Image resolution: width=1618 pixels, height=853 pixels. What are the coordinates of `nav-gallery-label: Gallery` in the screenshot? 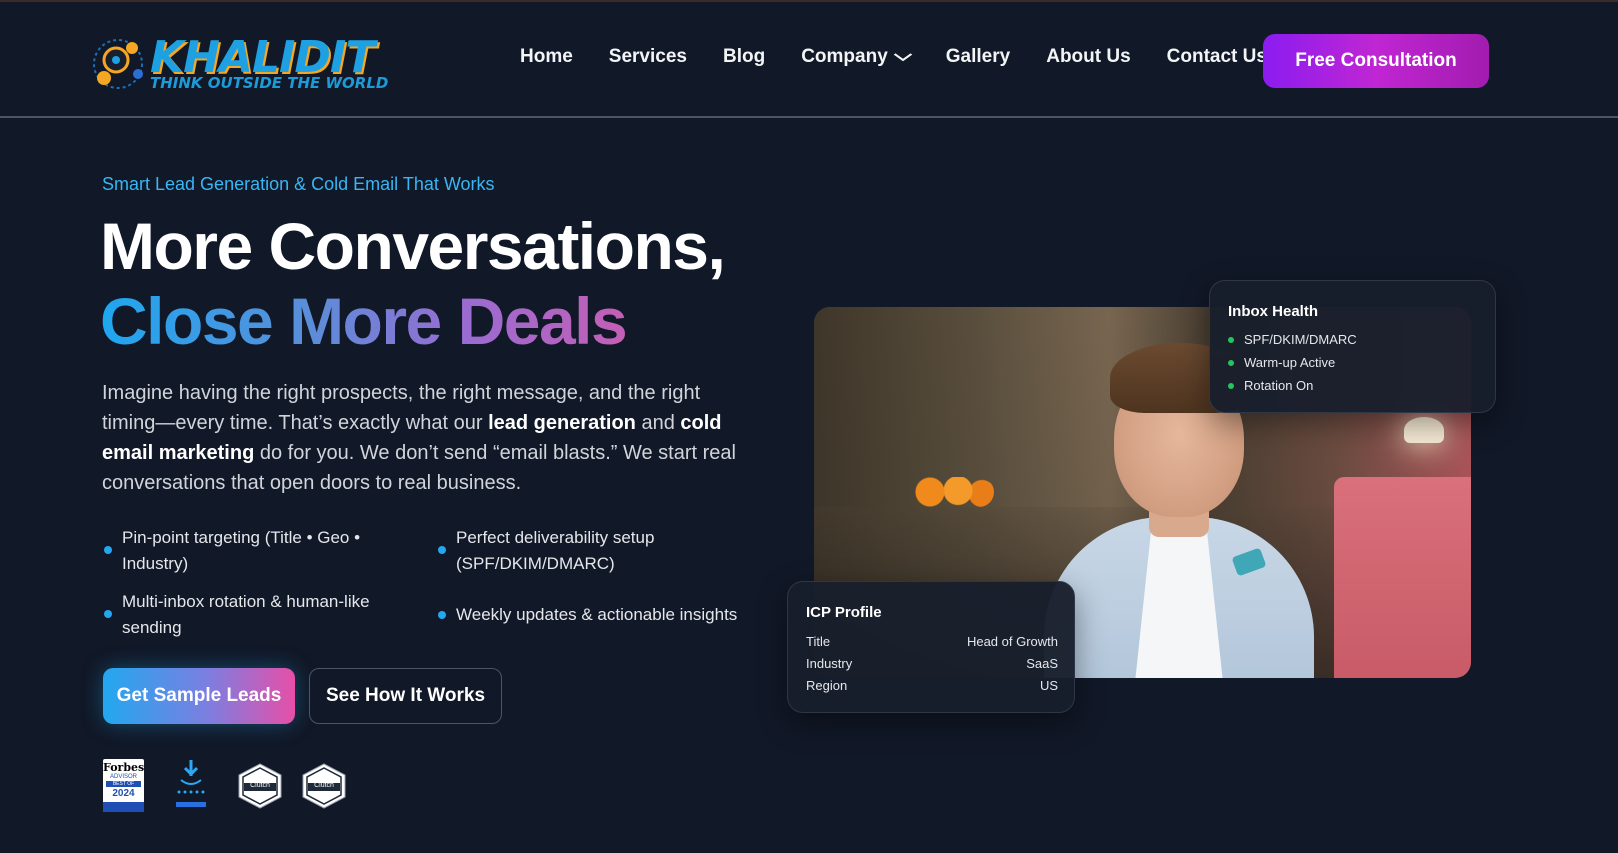 It's located at (978, 56).